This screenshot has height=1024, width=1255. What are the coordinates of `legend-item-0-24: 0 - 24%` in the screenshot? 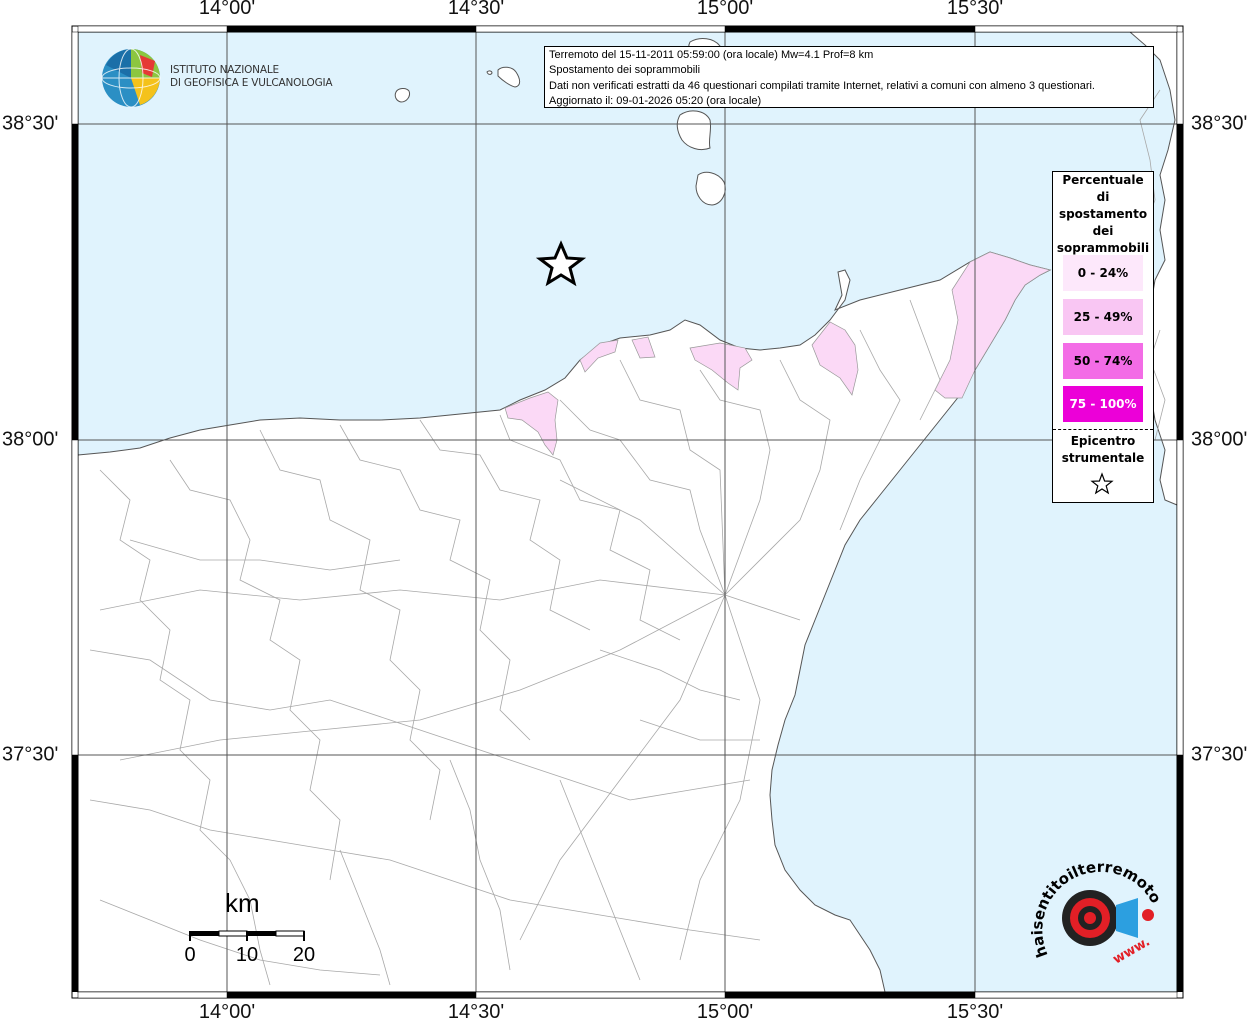 It's located at (1103, 273).